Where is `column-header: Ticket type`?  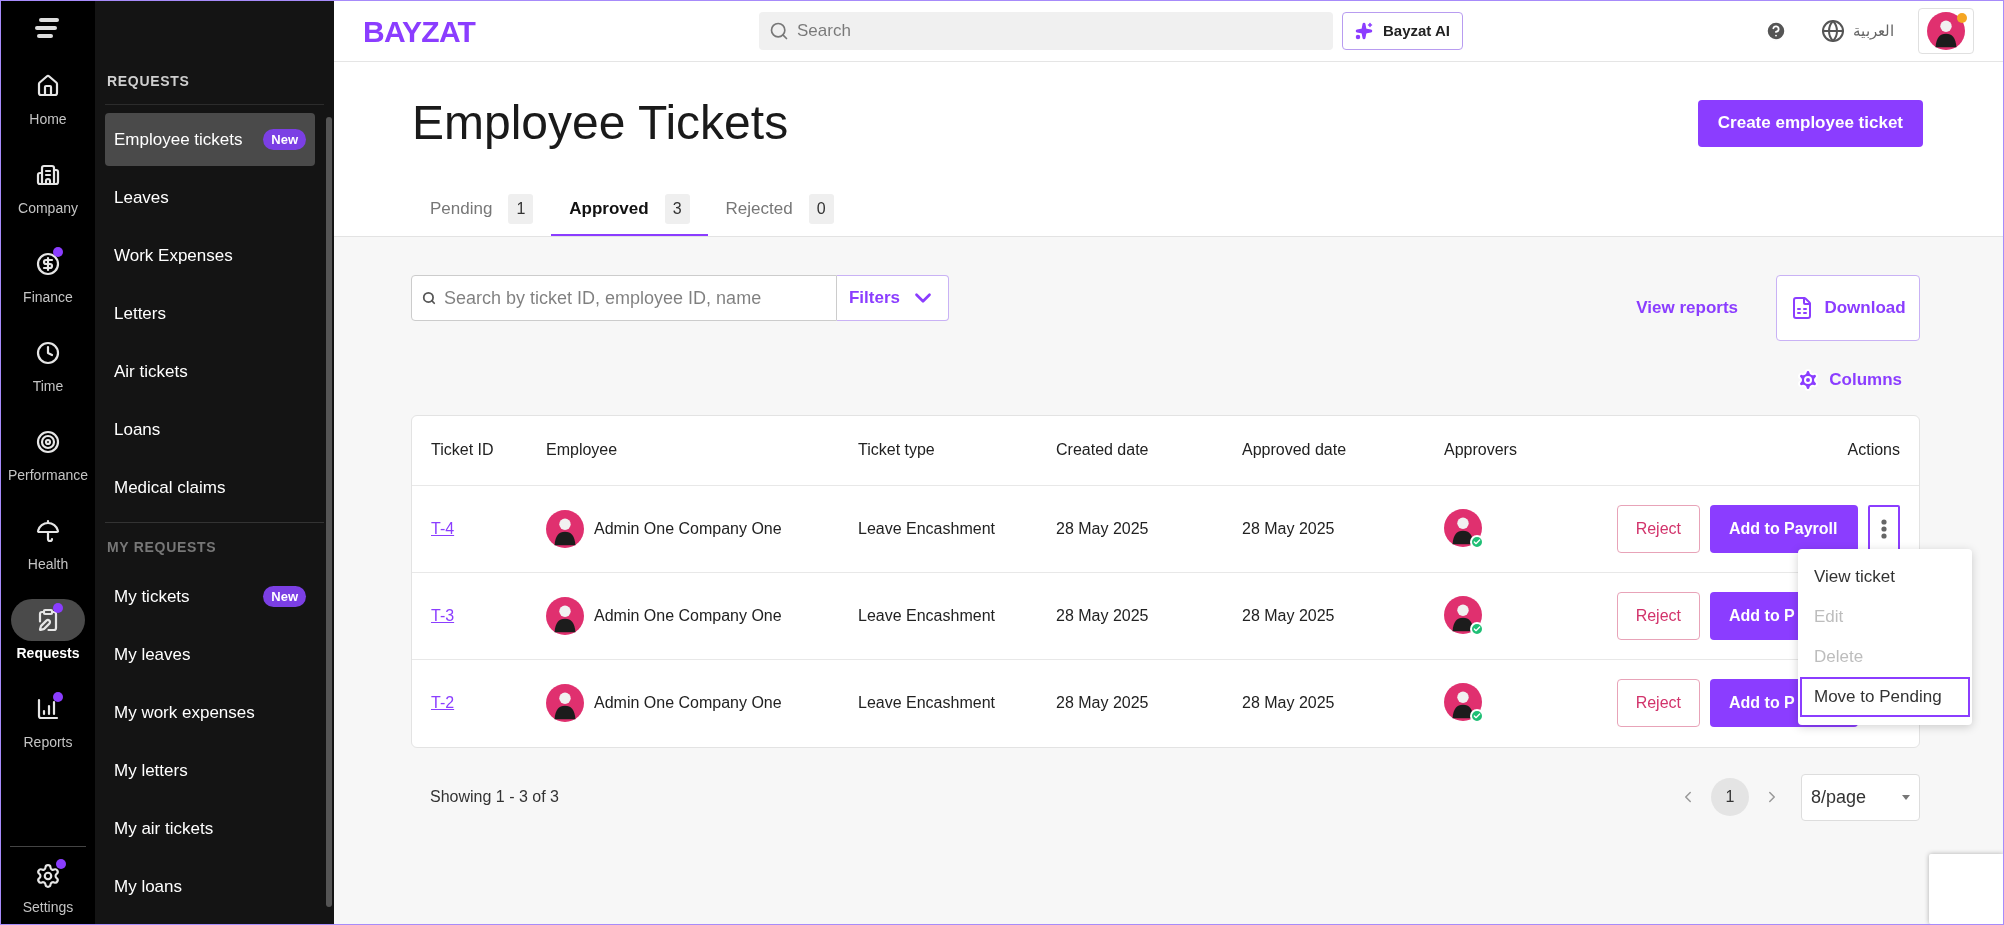 column-header: Ticket type is located at coordinates (896, 450).